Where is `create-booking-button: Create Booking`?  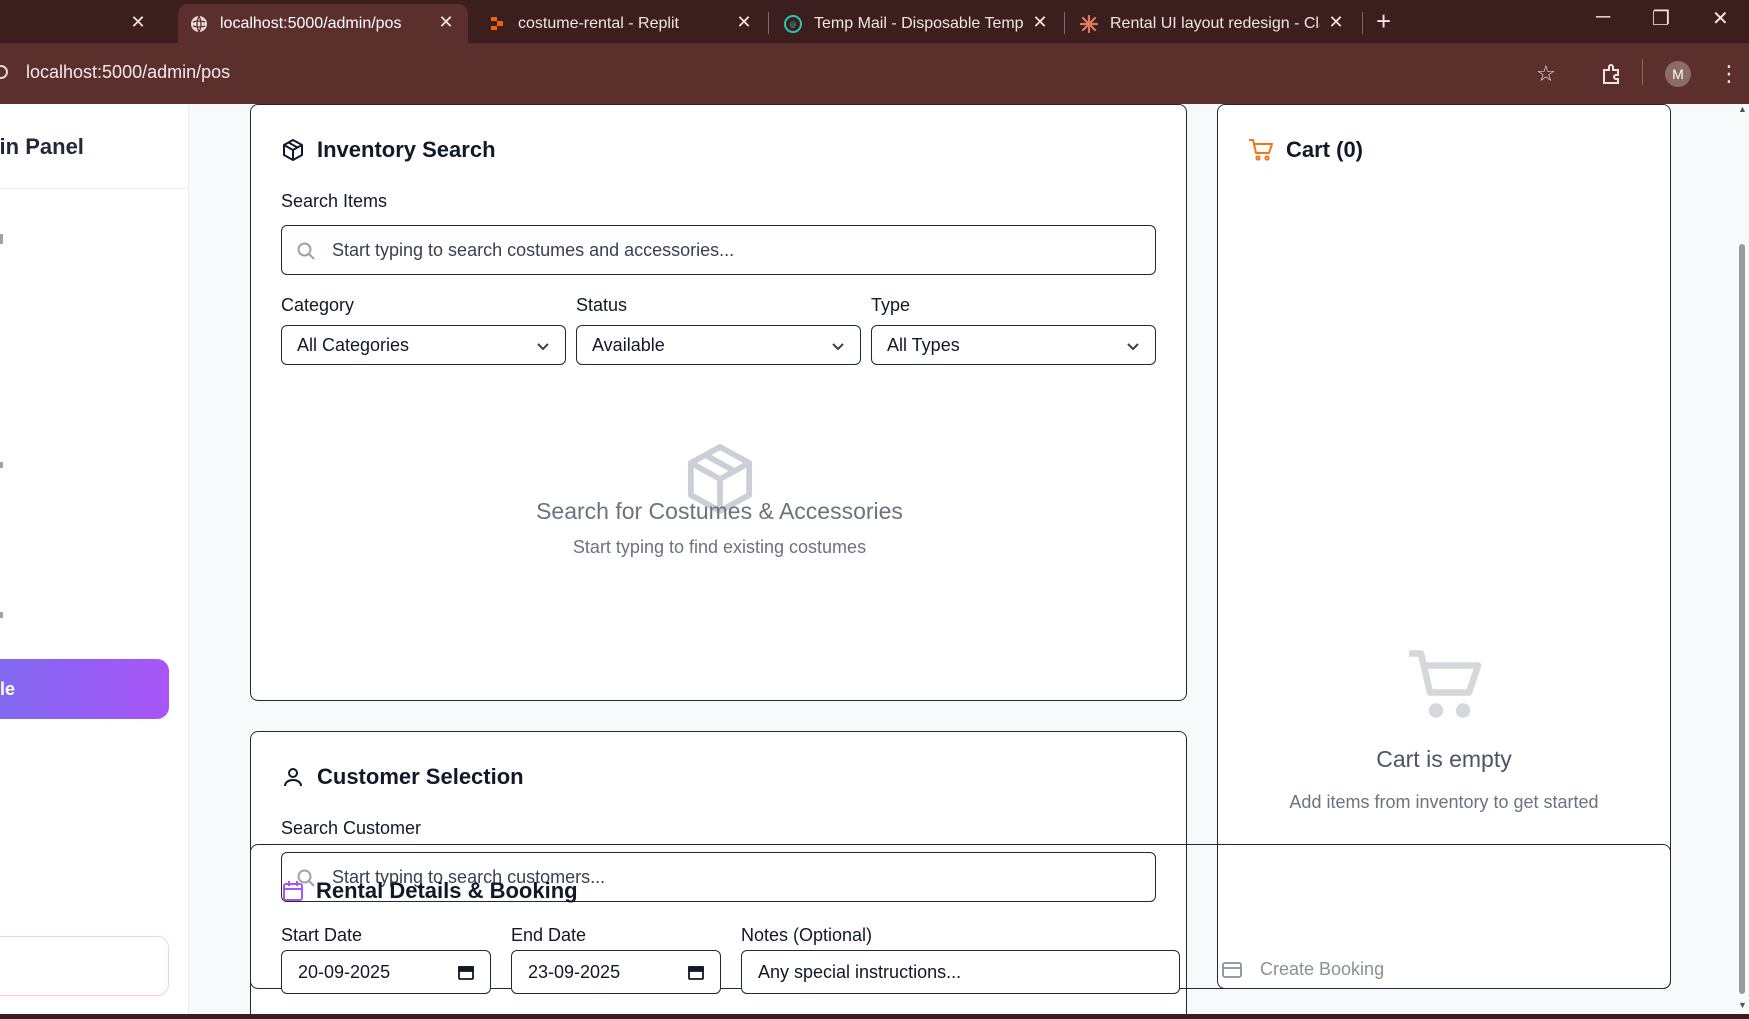 create-booking-button: Create Booking is located at coordinates (1303, 969).